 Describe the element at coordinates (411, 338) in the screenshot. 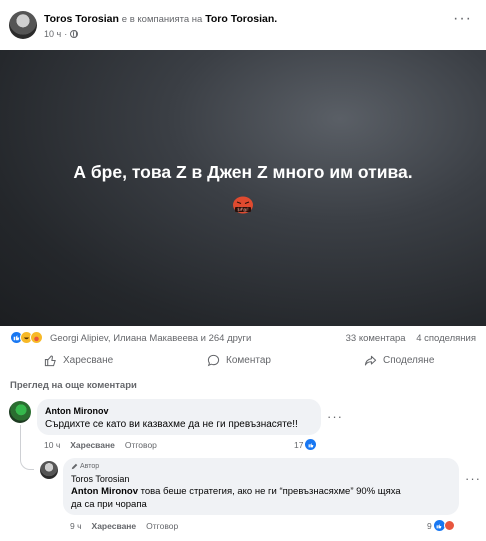

I see `stat-counts: 33 коментара 4 споделяния` at that location.